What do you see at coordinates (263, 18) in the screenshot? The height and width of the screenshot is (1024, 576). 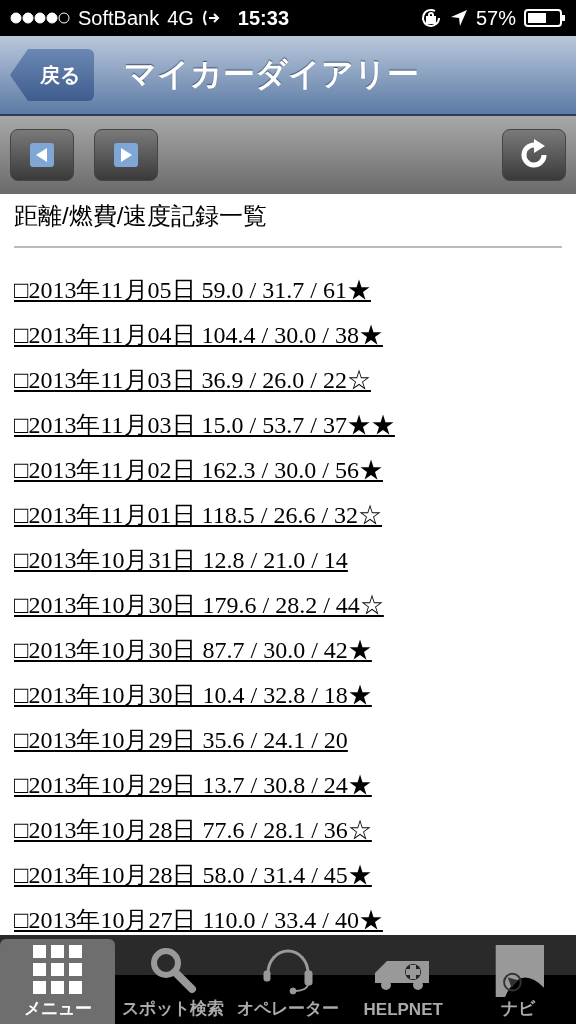 I see `status-time: 15:33` at bounding box center [263, 18].